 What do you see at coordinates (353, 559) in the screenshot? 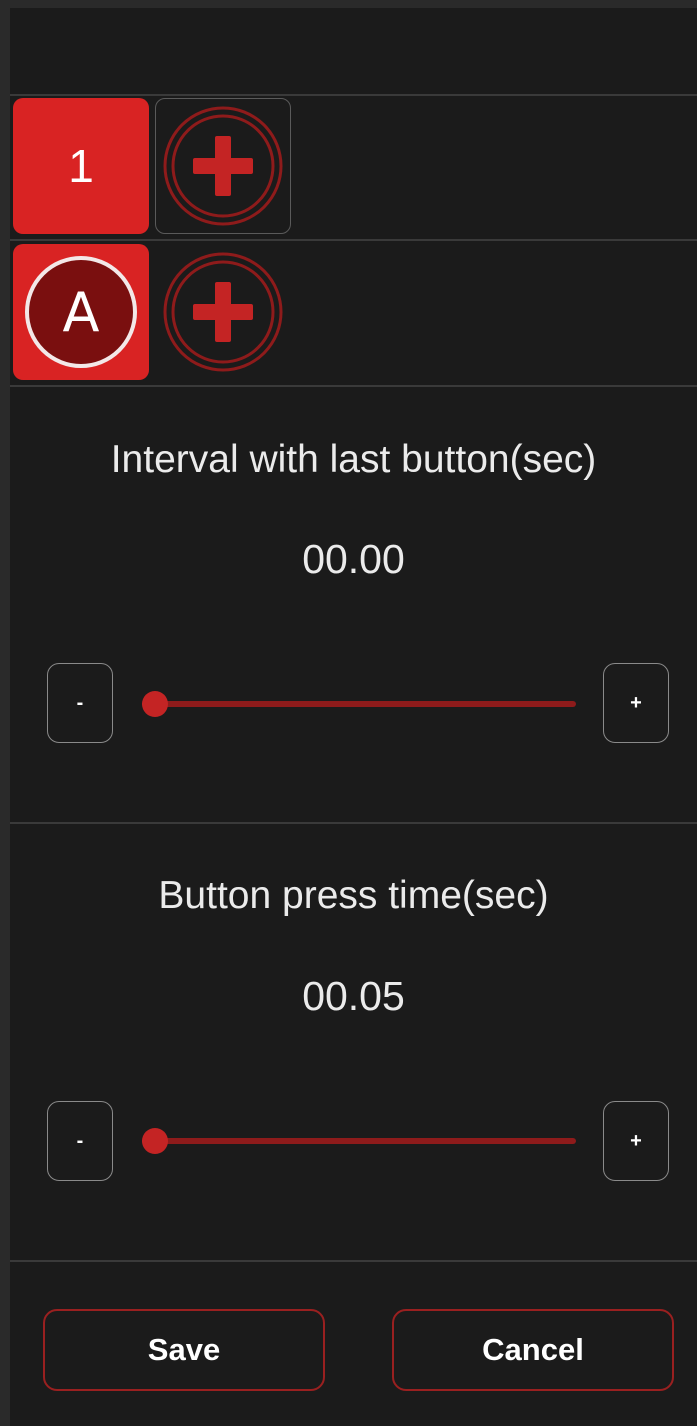
I see `interval-value: 00.00` at bounding box center [353, 559].